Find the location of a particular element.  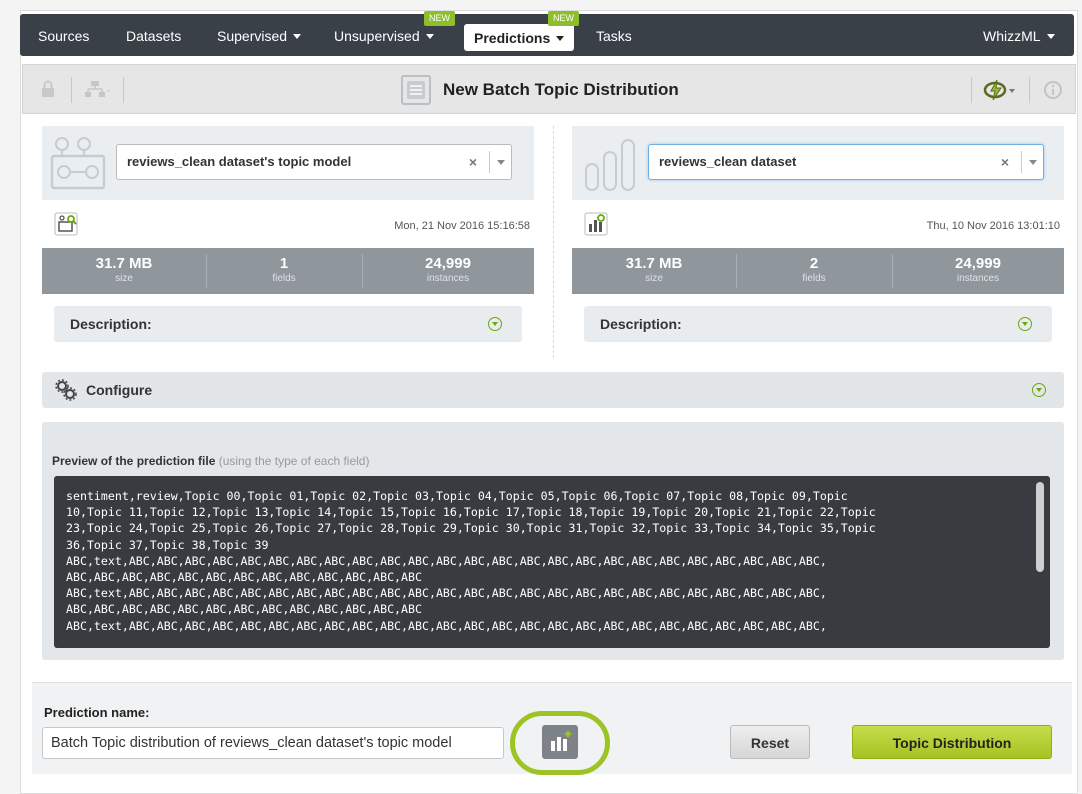

created-date: Mon, 21 Nov 2016 15:16:58 is located at coordinates (462, 226).